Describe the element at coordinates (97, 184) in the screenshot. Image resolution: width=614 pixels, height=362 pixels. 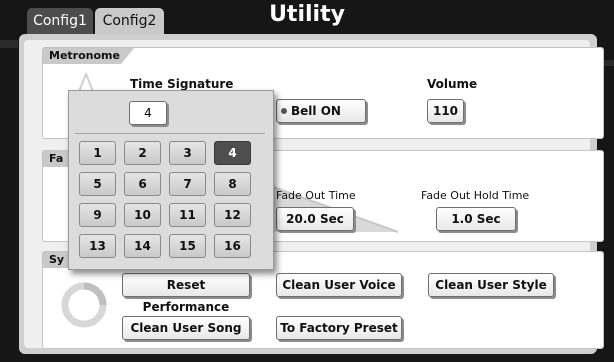
I see `time-signature-option-5: 5` at that location.